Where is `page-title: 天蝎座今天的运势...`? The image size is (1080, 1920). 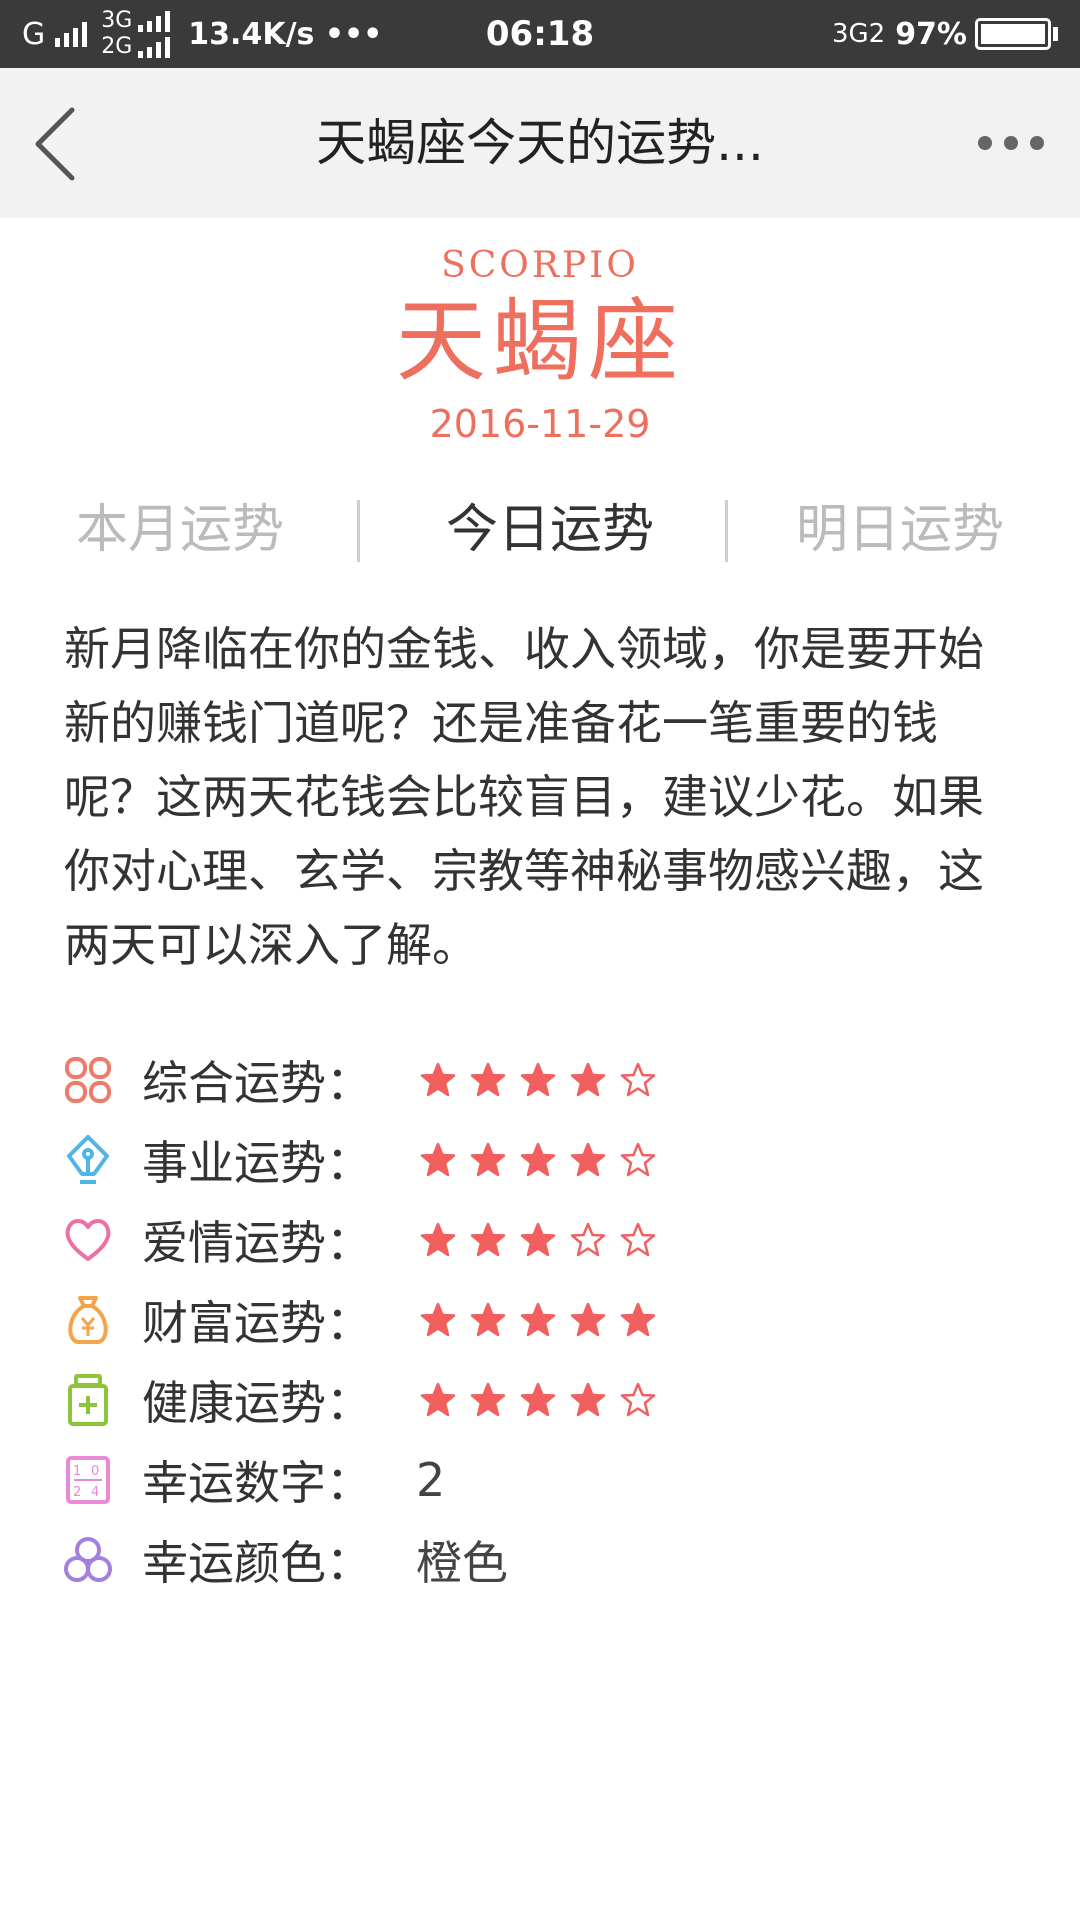 page-title: 天蝎座今天的运势... is located at coordinates (540, 143).